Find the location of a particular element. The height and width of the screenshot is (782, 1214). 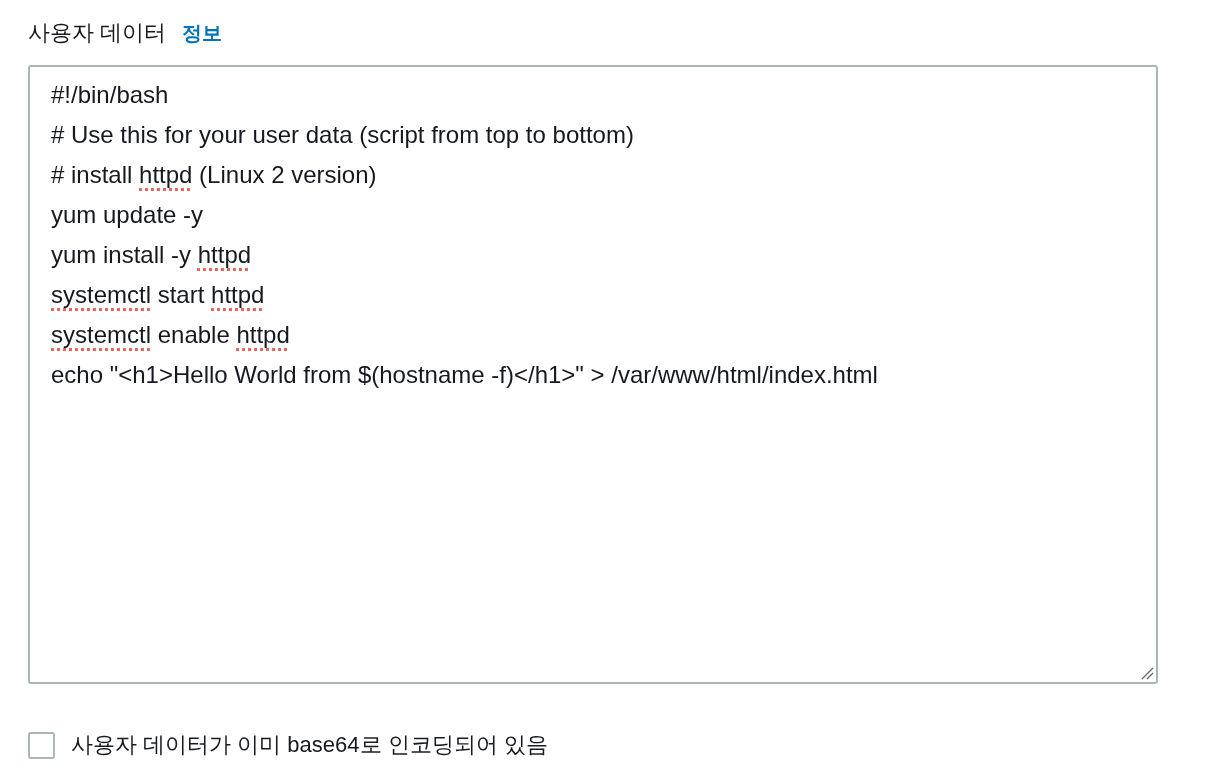

checkbox is located at coordinates (41, 745).